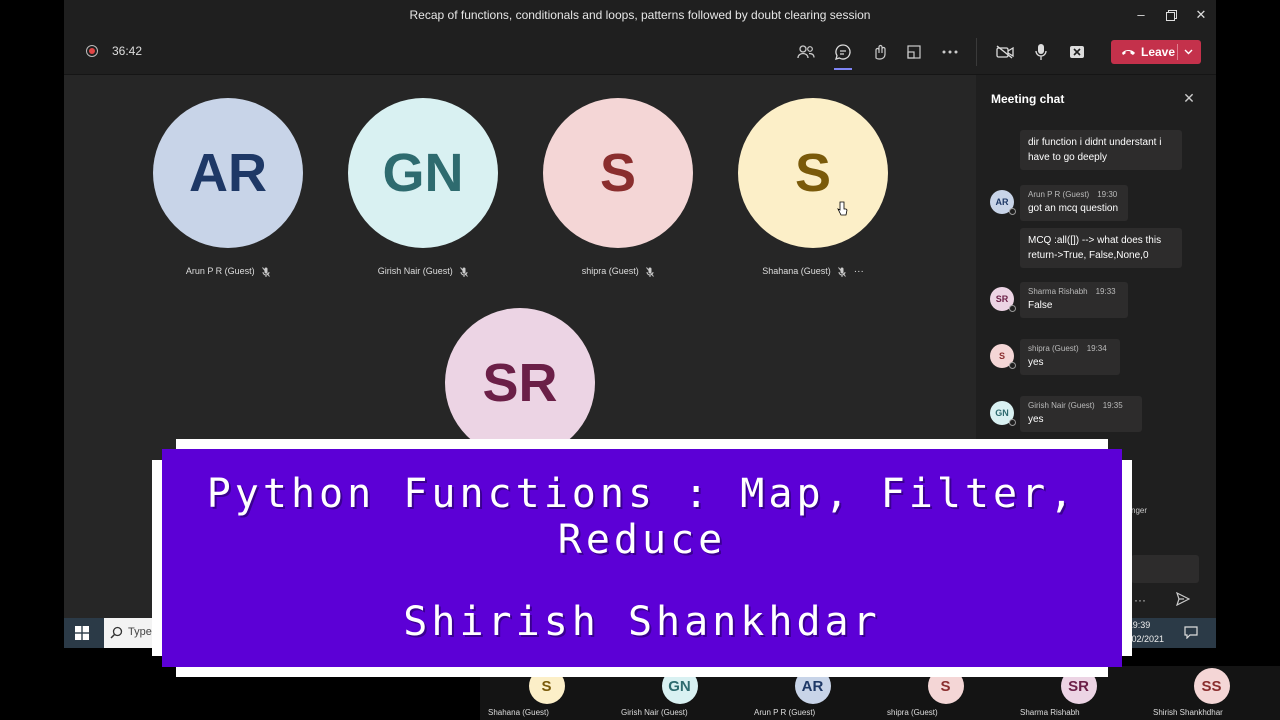 The width and height of the screenshot is (1280, 720). Describe the element at coordinates (92, 51) in the screenshot. I see `recording-icon` at that location.